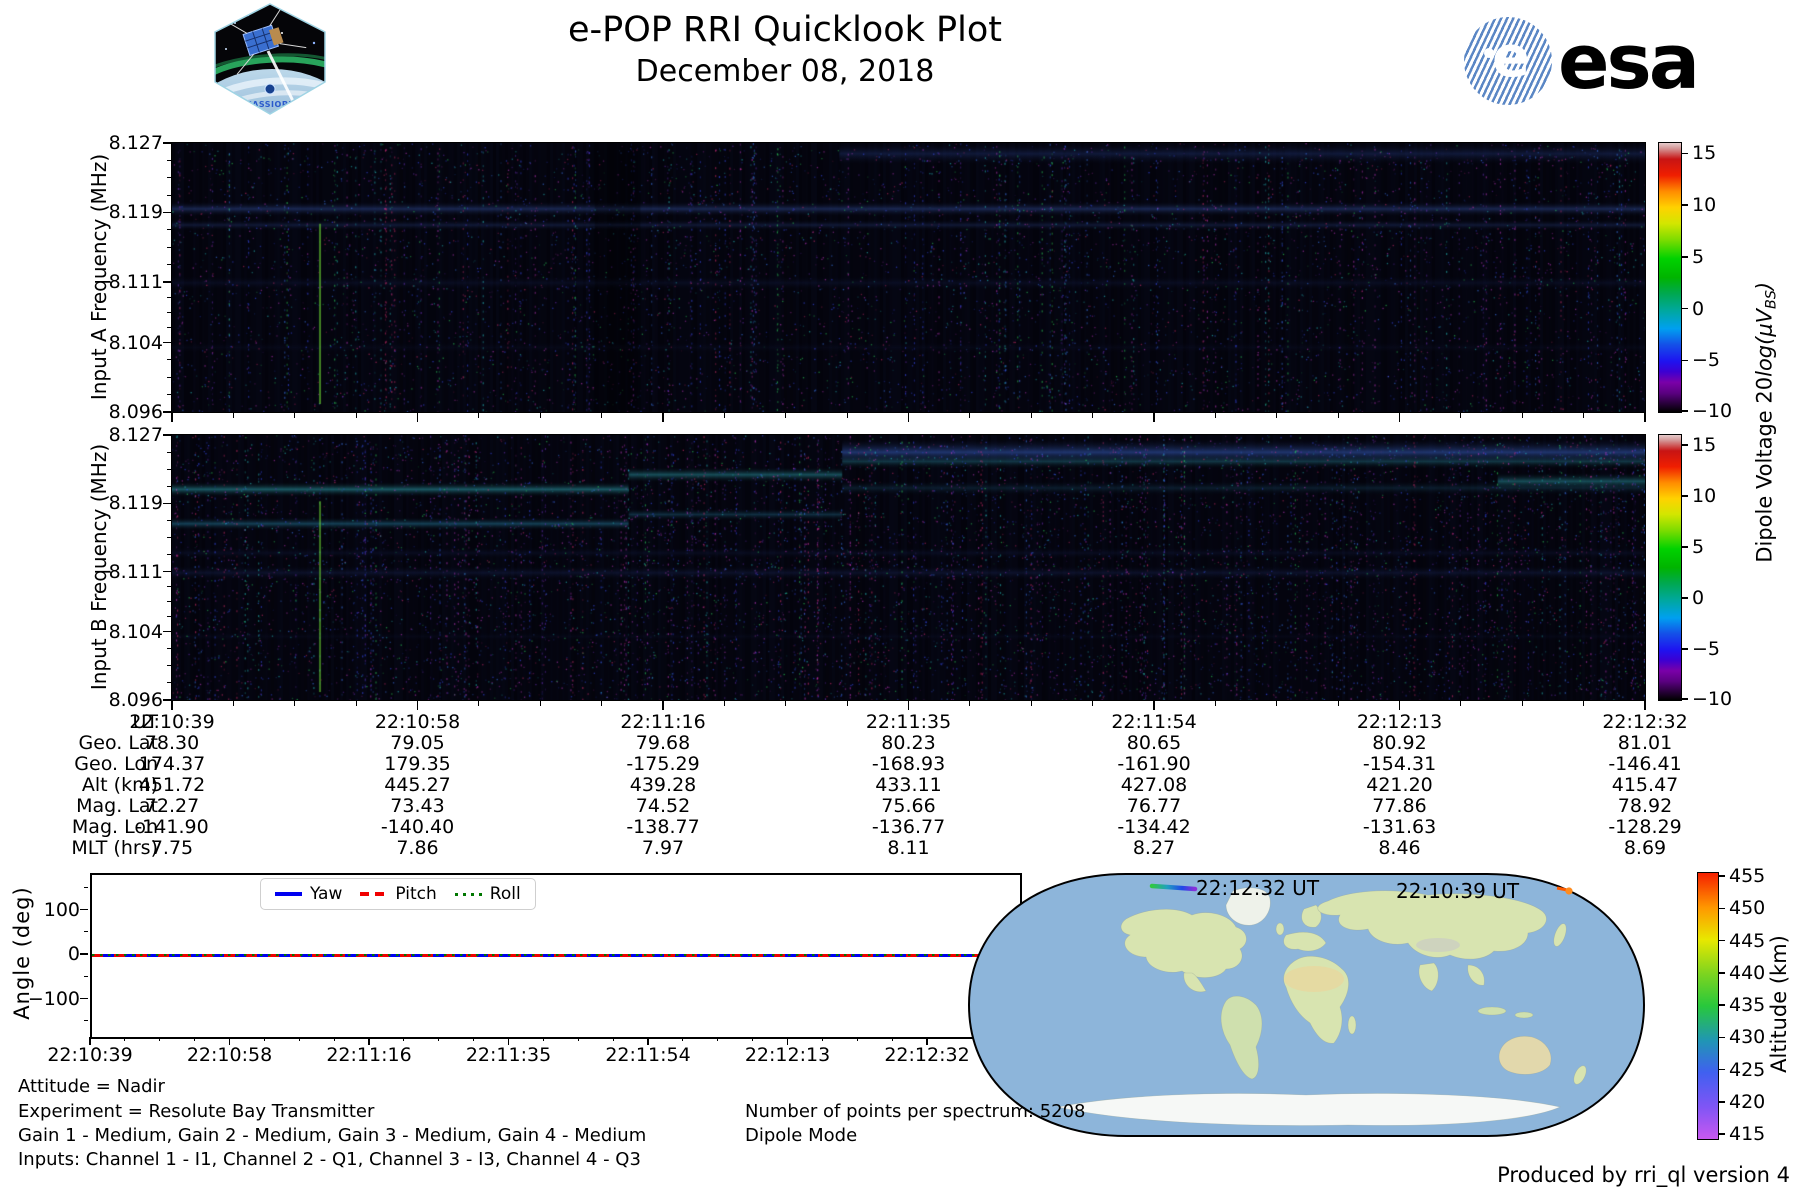  Describe the element at coordinates (663, 785) in the screenshot. I see `table-cell: 439.28` at that location.